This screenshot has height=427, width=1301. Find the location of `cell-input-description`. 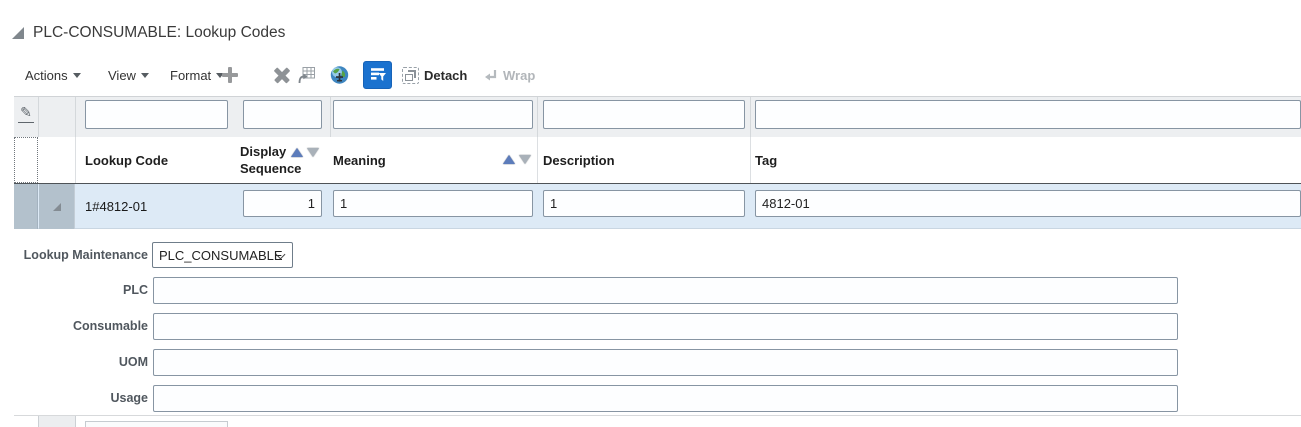

cell-input-description is located at coordinates (644, 203).